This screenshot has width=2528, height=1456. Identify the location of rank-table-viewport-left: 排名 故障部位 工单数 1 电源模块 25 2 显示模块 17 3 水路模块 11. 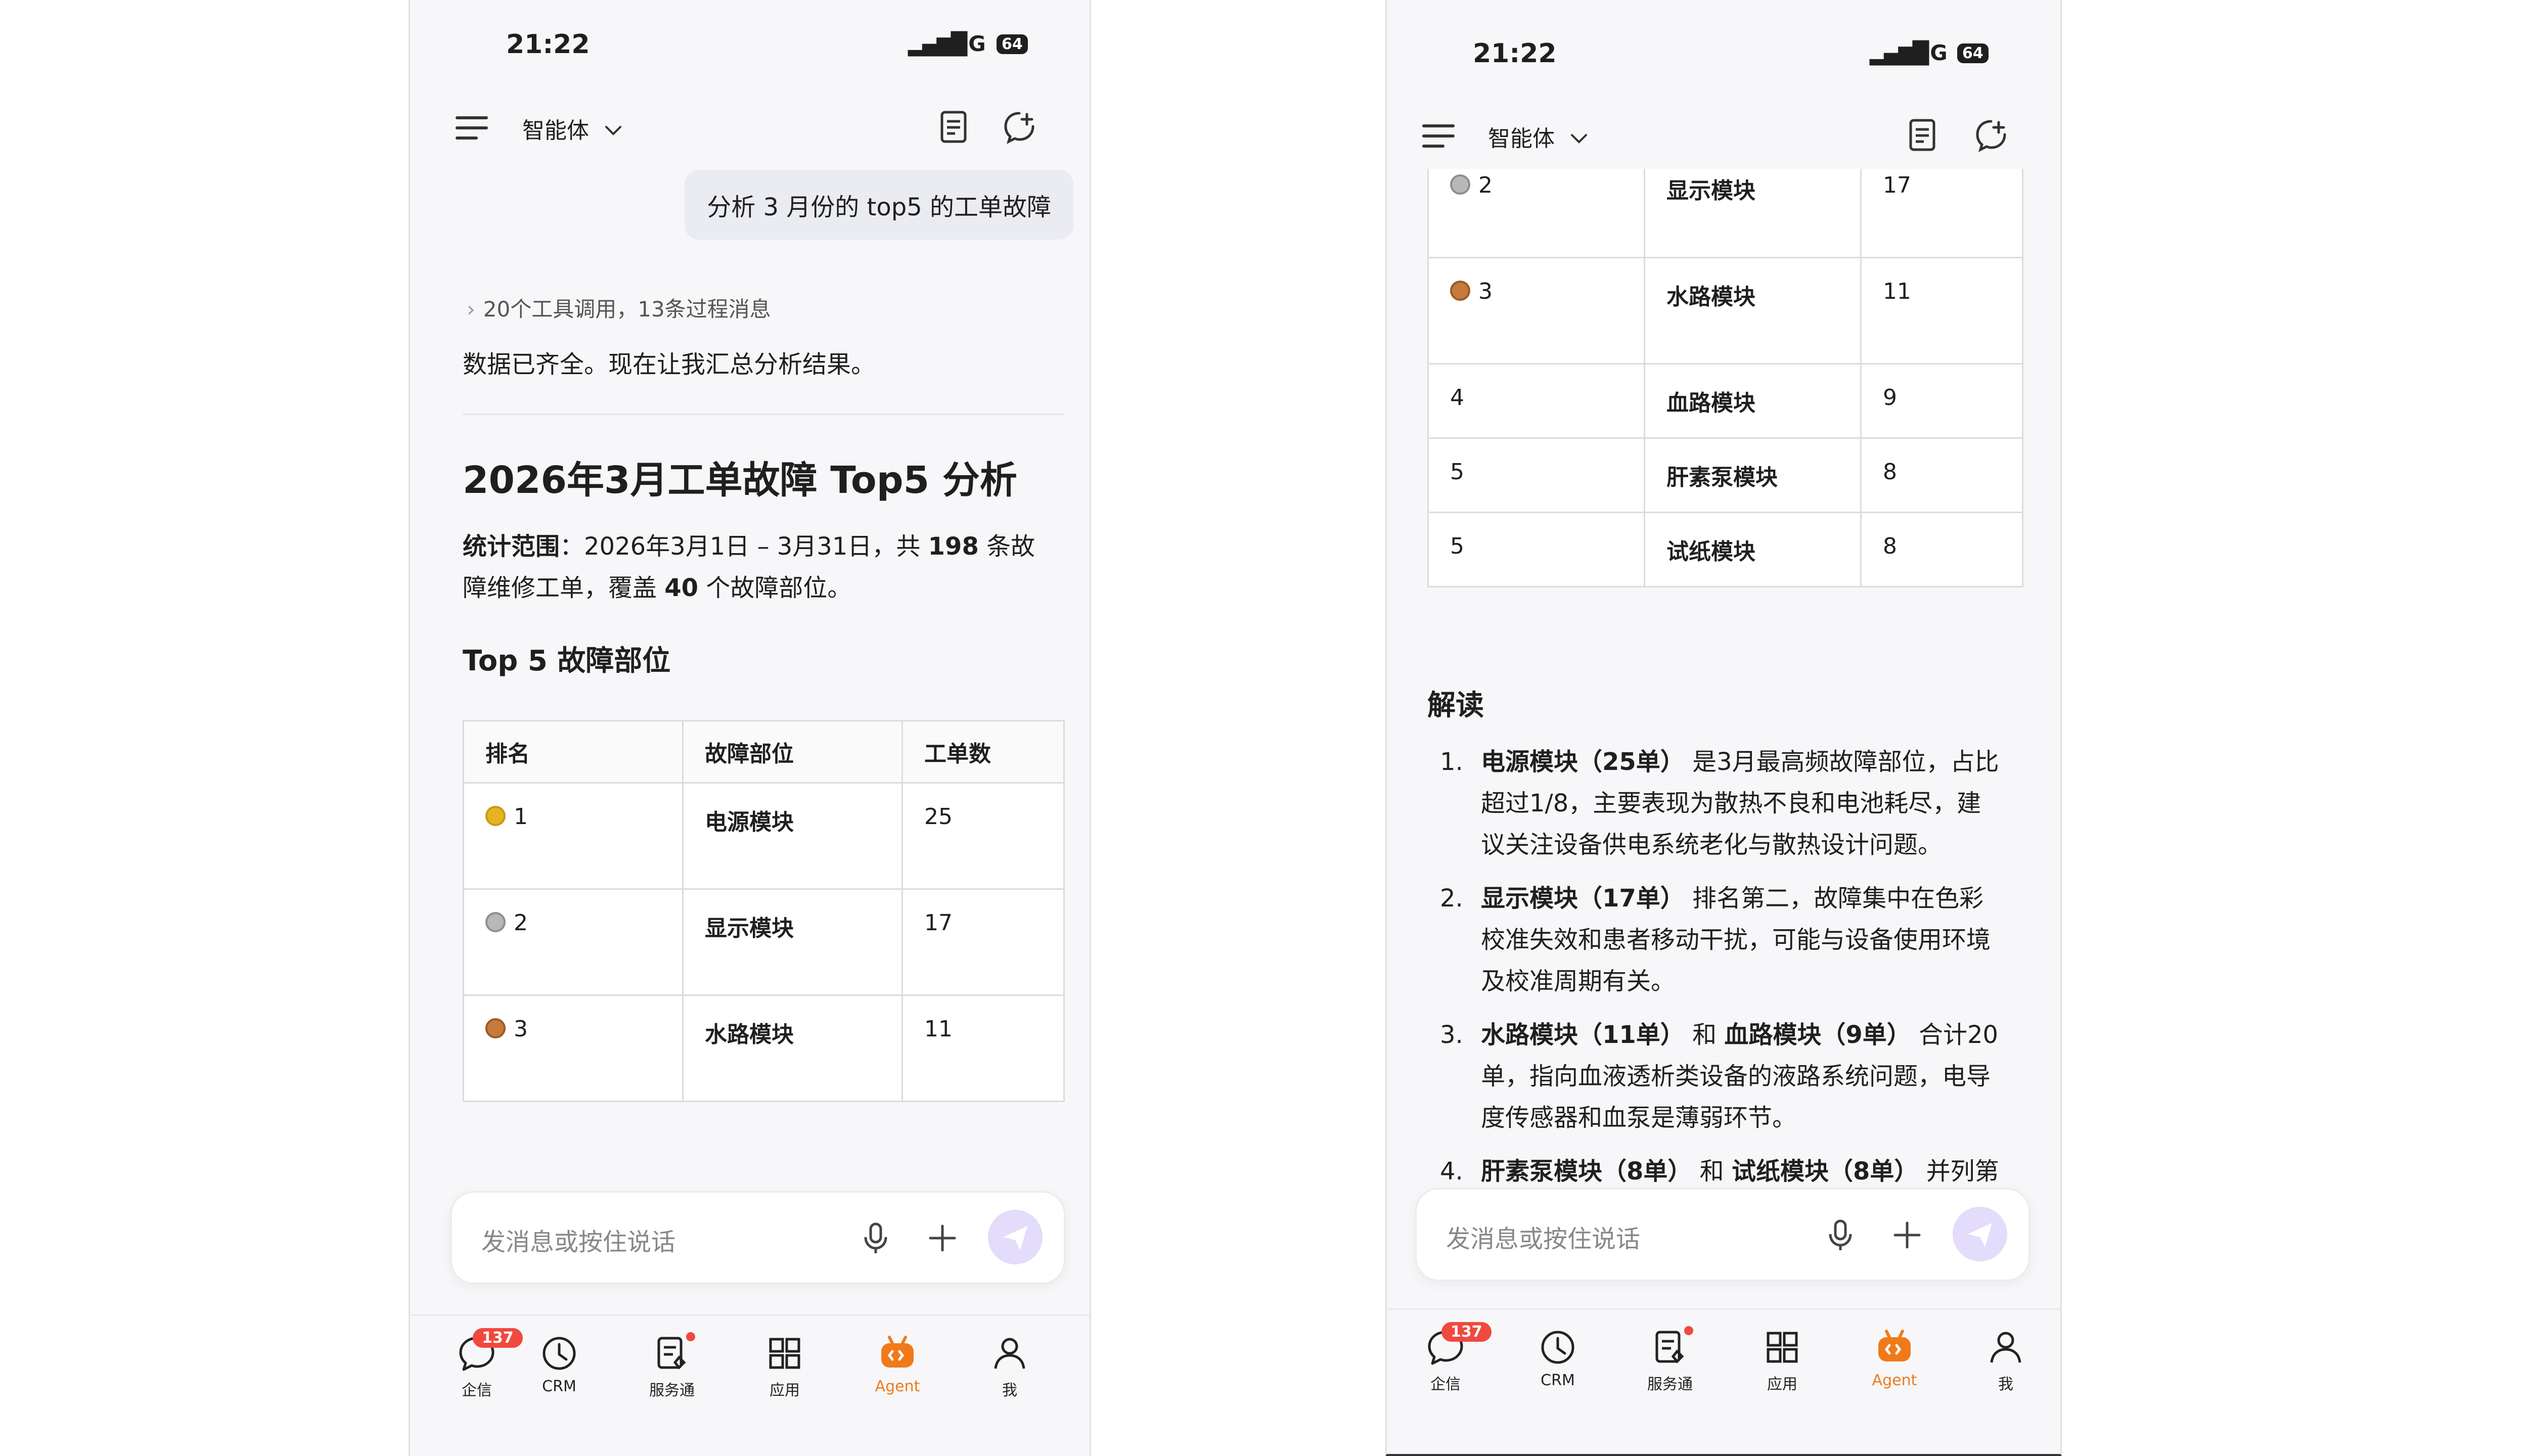
(766, 957).